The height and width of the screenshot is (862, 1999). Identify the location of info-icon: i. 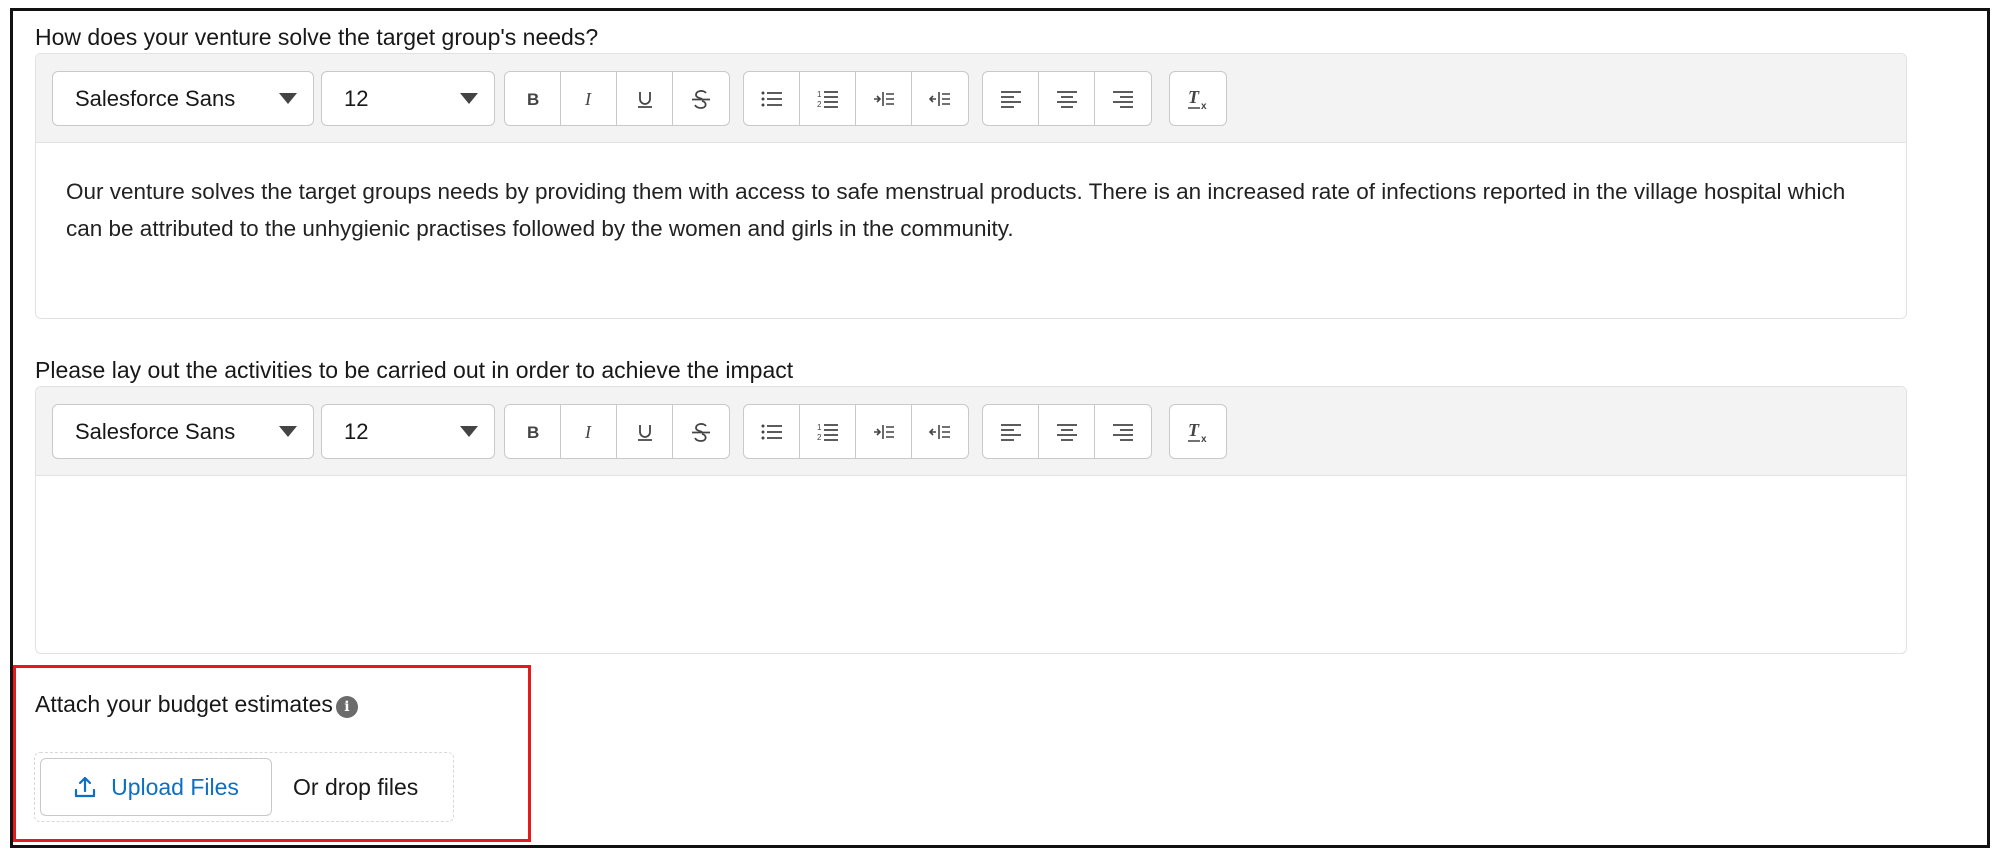
(346, 707).